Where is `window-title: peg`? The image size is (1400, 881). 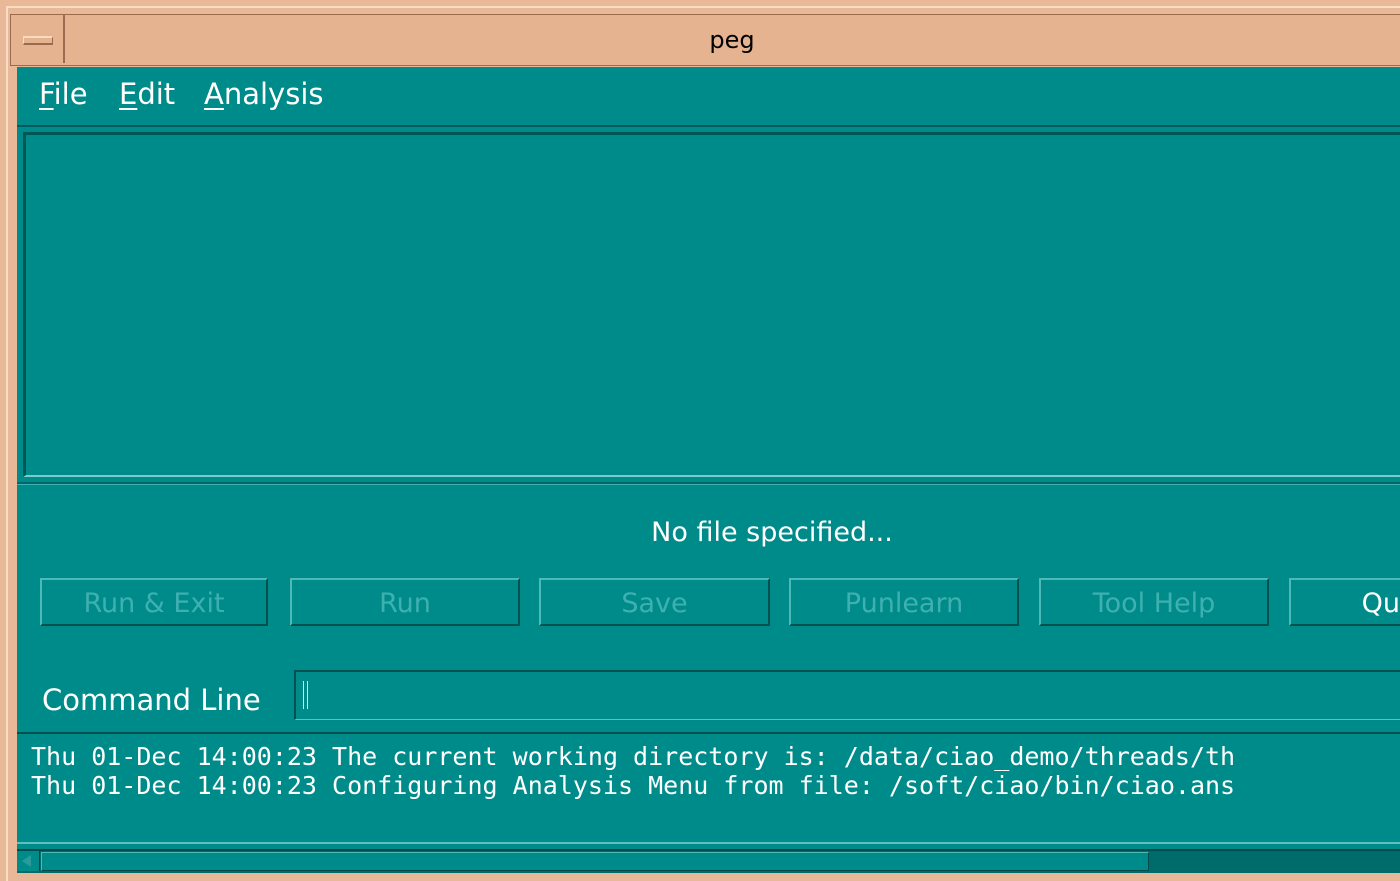 window-title: peg is located at coordinates (732, 40).